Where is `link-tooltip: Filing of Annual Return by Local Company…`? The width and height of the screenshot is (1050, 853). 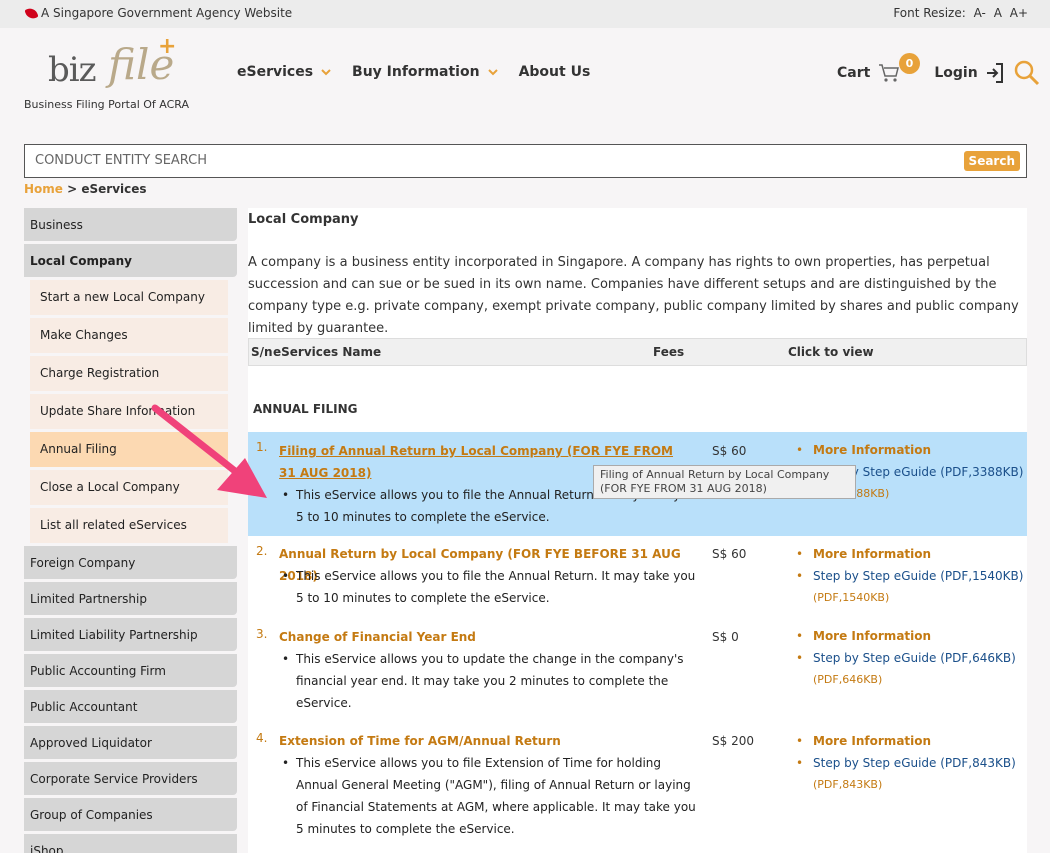 link-tooltip: Filing of Annual Return by Local Company… is located at coordinates (724, 482).